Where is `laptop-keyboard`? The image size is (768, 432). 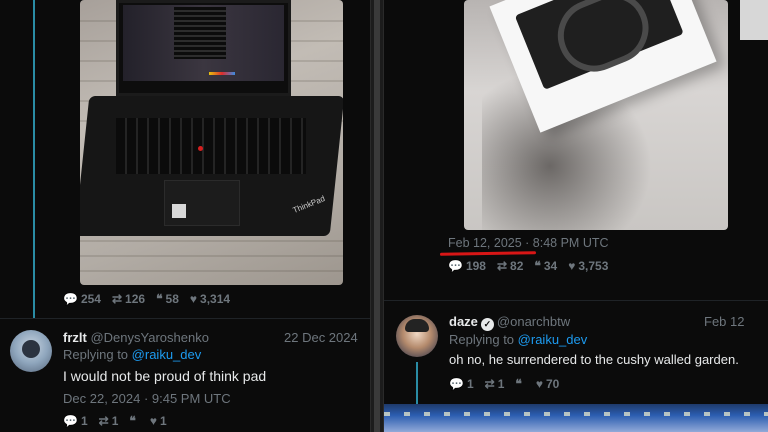
laptop-keyboard is located at coordinates (211, 146).